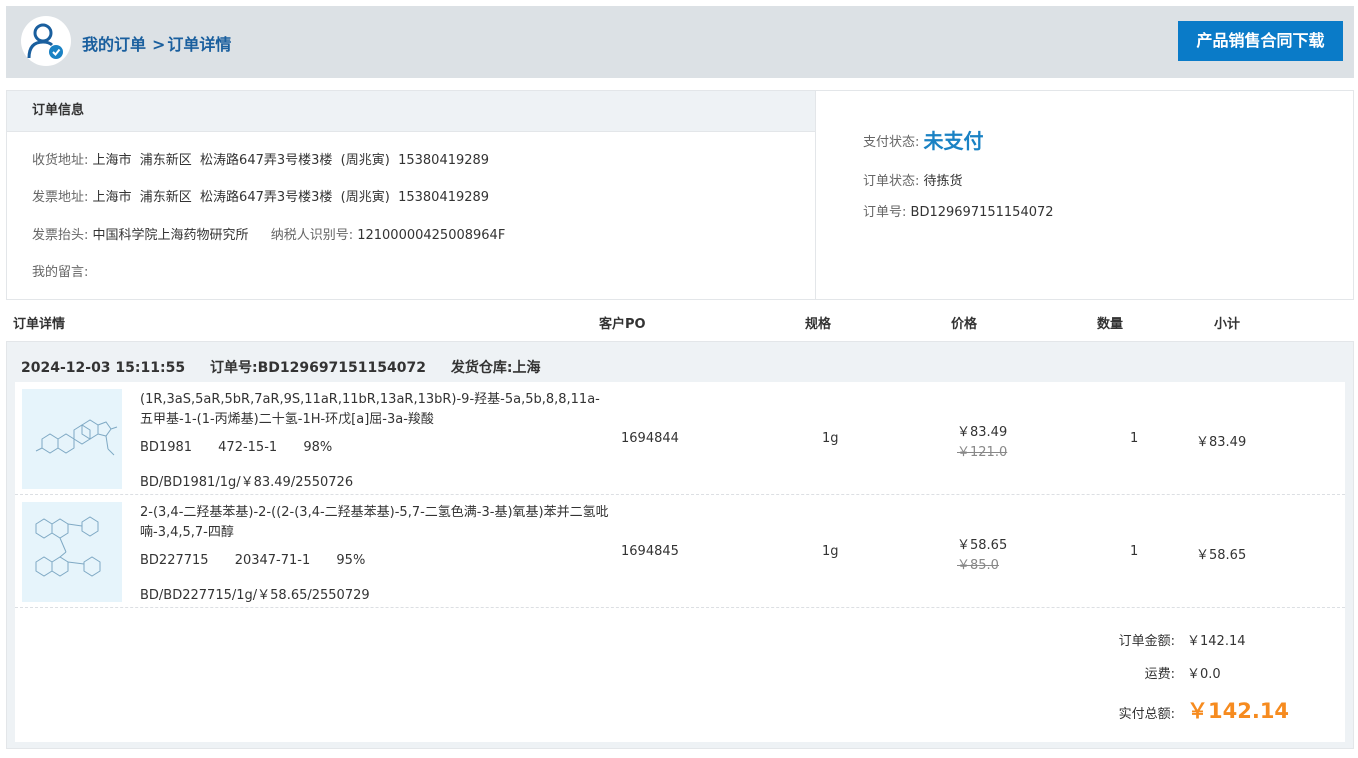 The image size is (1358, 758). I want to click on order-number: 订单号: BD129697151154072, so click(958, 210).